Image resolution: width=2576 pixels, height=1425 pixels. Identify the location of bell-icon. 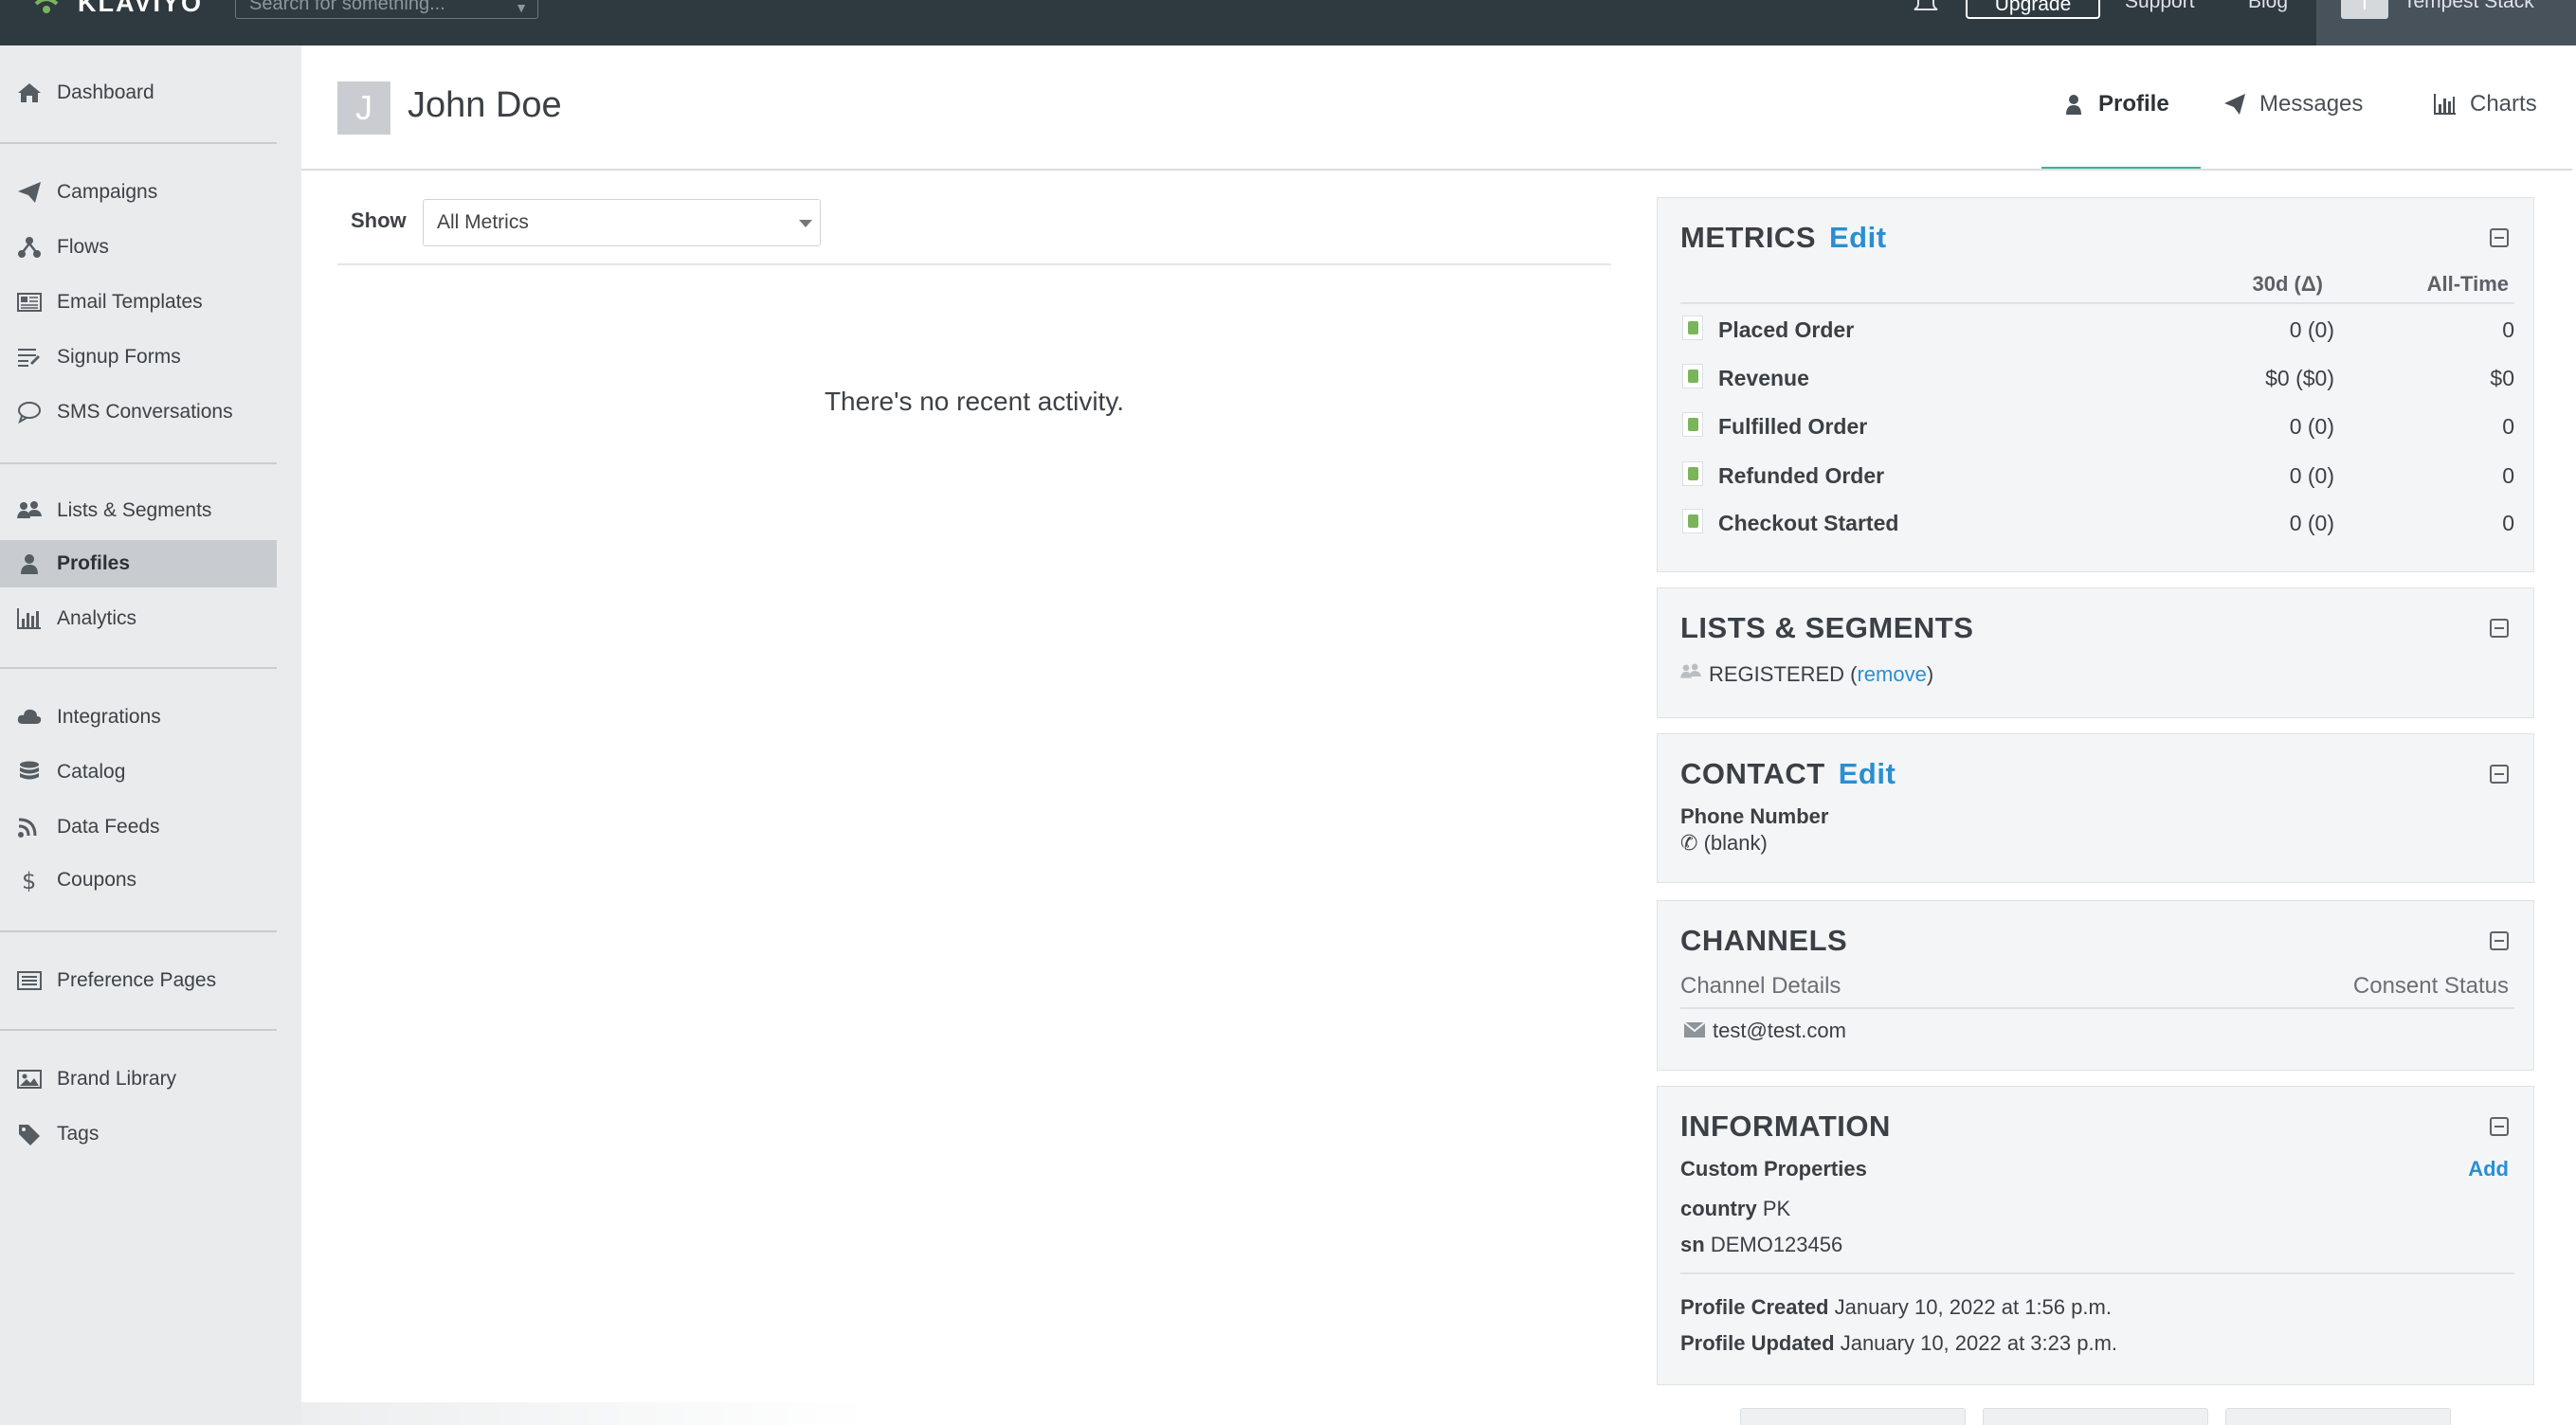
(1926, 5).